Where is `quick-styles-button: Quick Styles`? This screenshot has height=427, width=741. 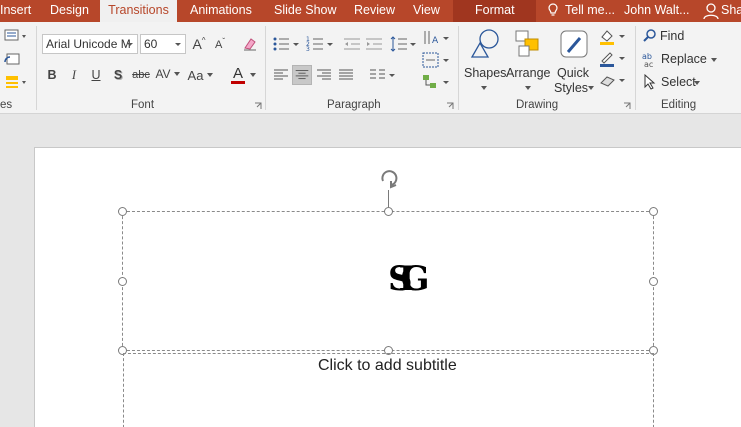
quick-styles-button: Quick Styles is located at coordinates (574, 61).